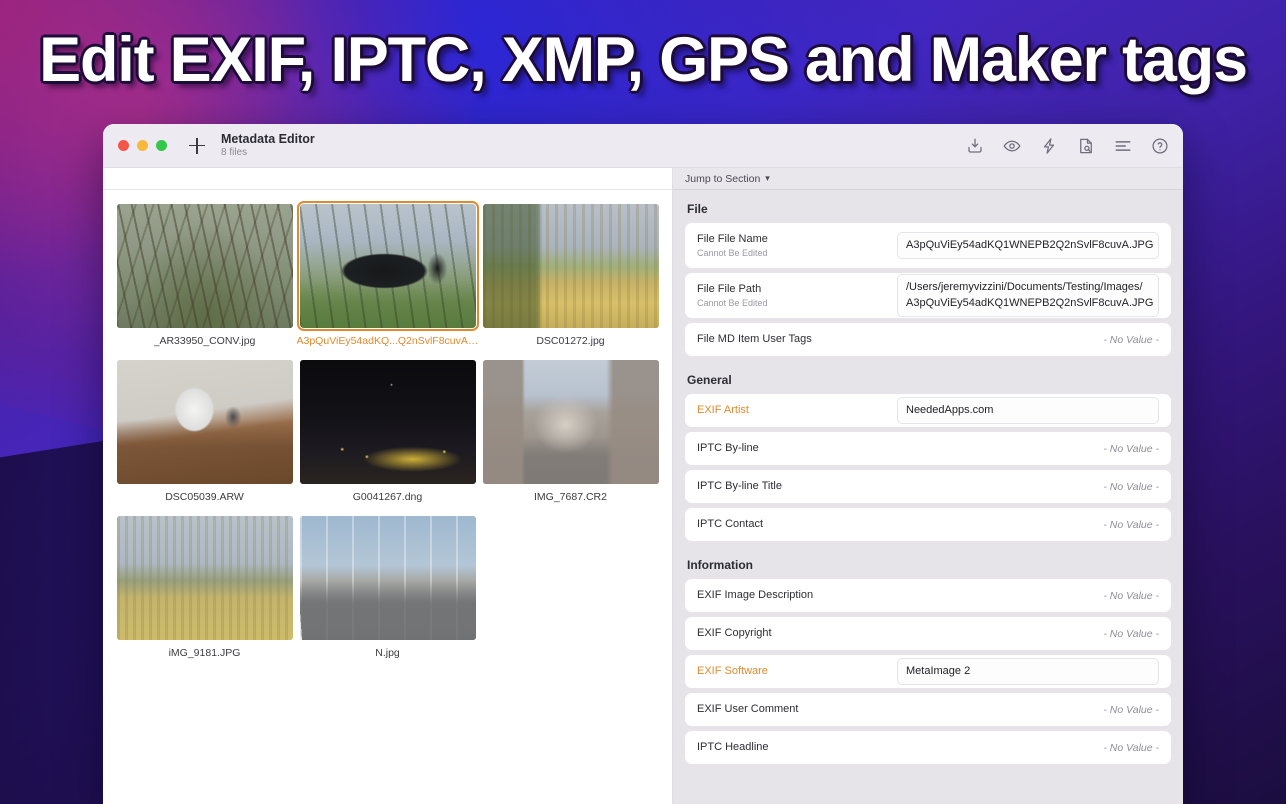  I want to click on file-count-label: 8 files, so click(234, 153).